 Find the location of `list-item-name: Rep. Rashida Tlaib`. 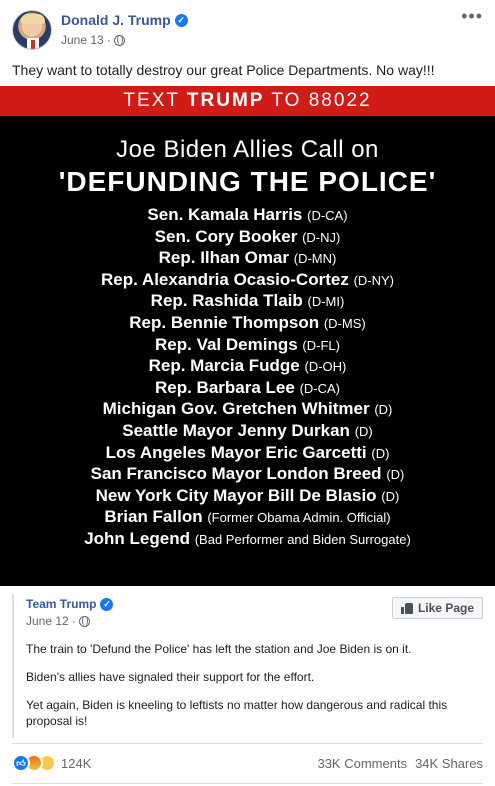

list-item-name: Rep. Rashida Tlaib is located at coordinates (226, 301).